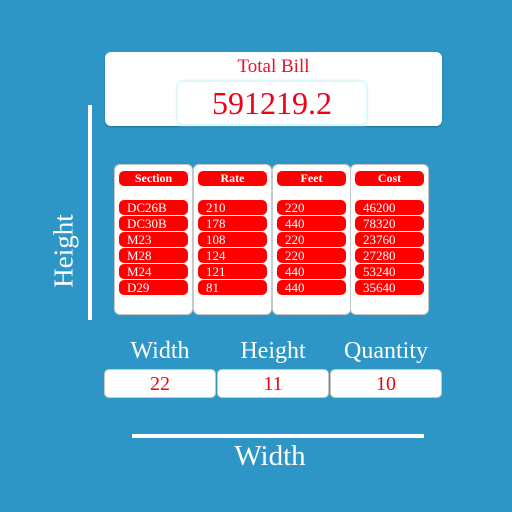 The width and height of the screenshot is (512, 512). I want to click on table-cell: M24, so click(153, 271).